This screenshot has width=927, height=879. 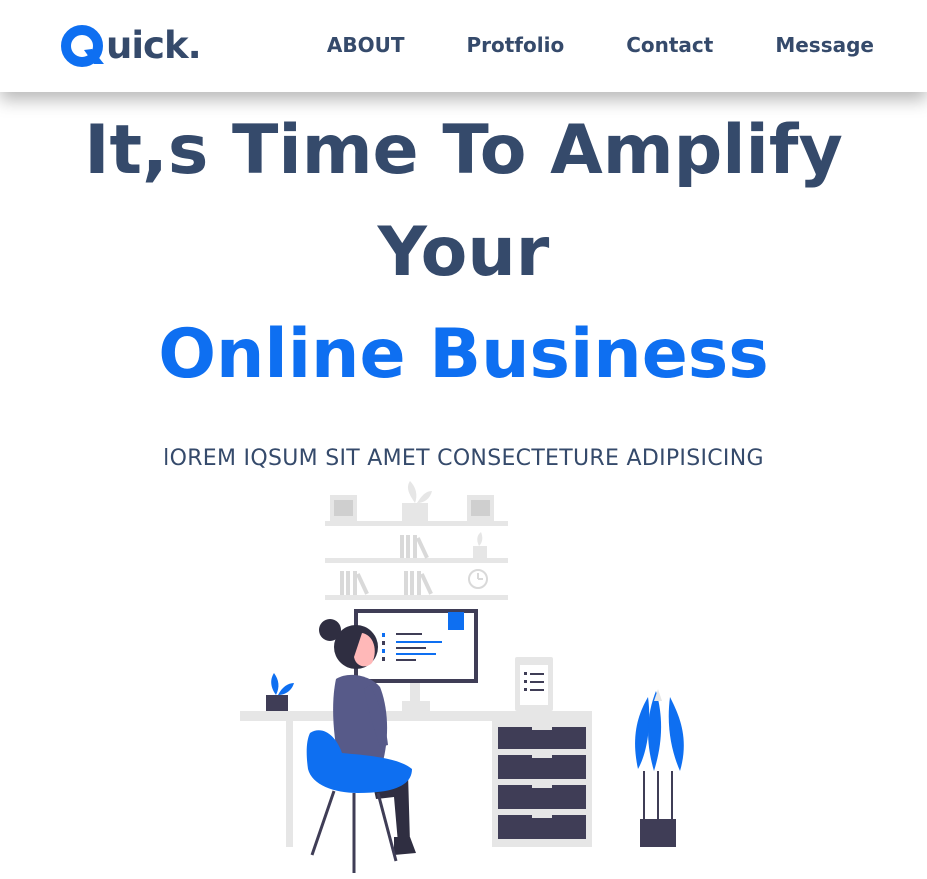 I want to click on nav-portfolio: Protfolio, so click(x=515, y=45).